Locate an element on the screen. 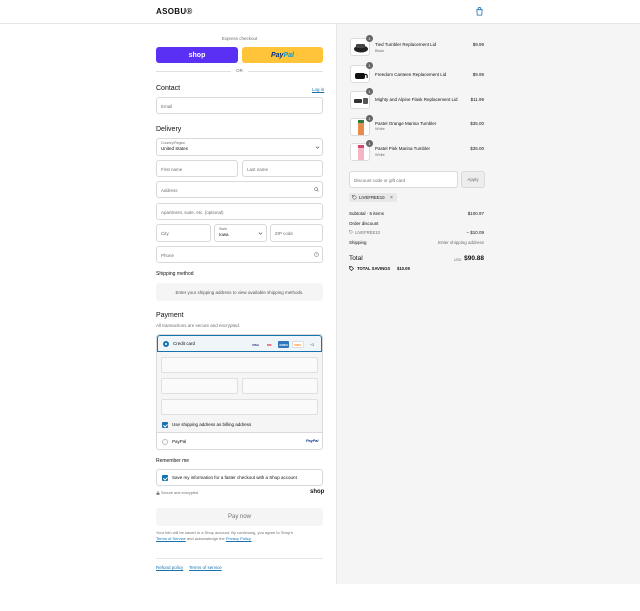  city-placeholder: City is located at coordinates (165, 233).